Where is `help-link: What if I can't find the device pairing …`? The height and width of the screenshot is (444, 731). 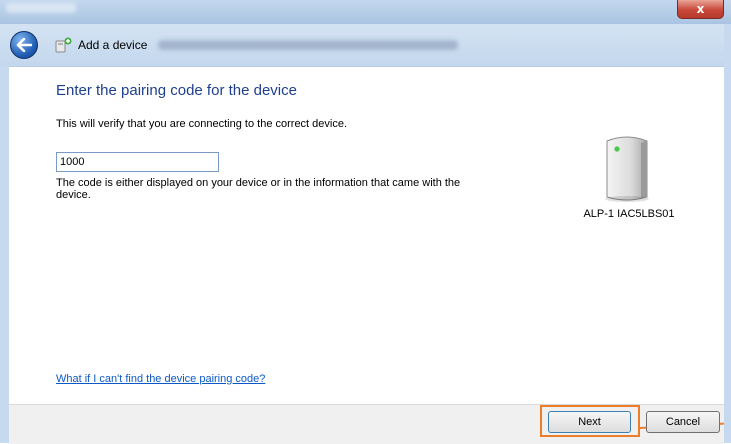 help-link: What if I can't find the device pairing … is located at coordinates (160, 379).